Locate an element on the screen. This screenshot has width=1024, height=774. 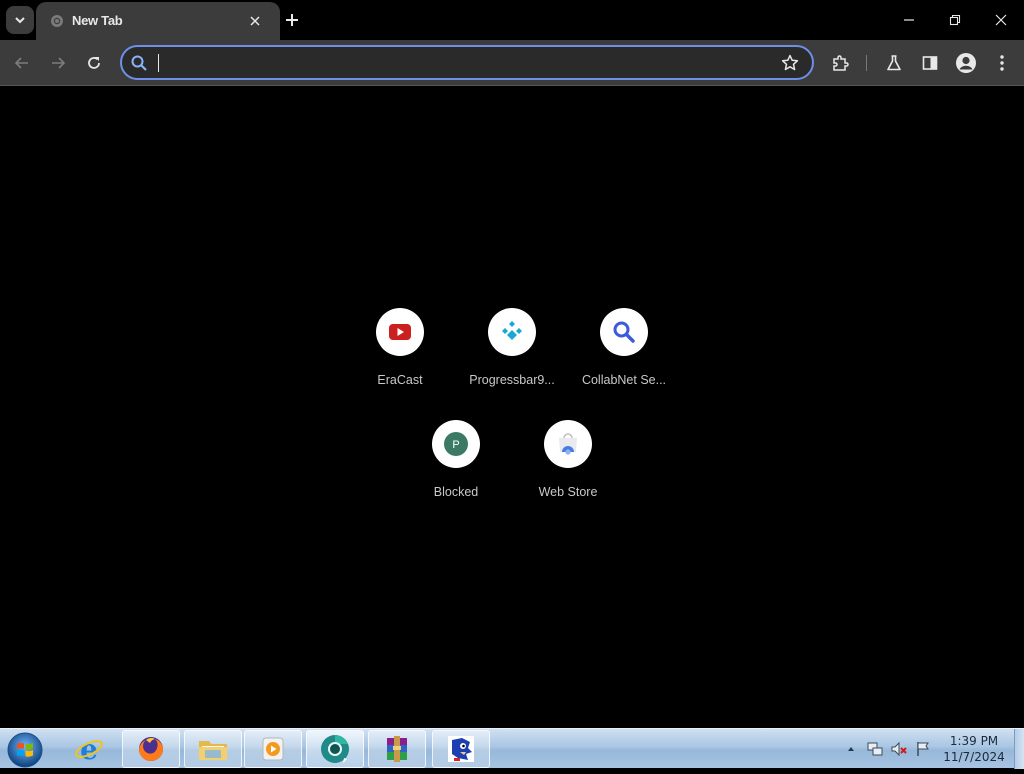
magnifier-icon is located at coordinates (624, 332).